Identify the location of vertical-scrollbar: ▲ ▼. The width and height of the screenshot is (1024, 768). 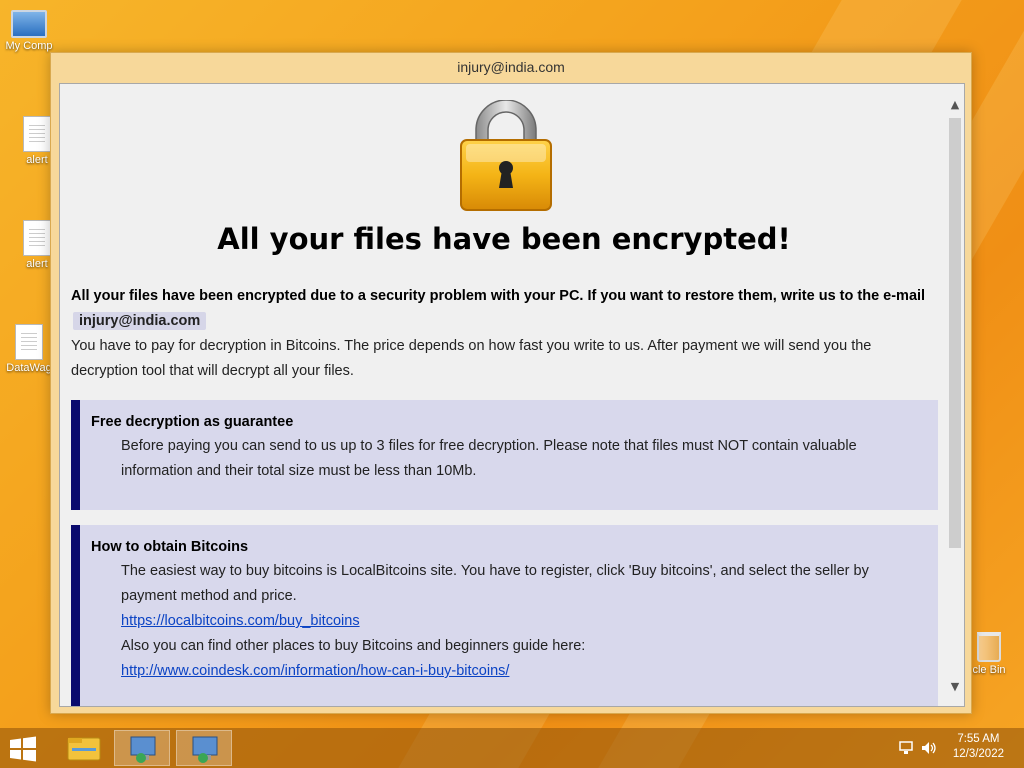
(955, 395).